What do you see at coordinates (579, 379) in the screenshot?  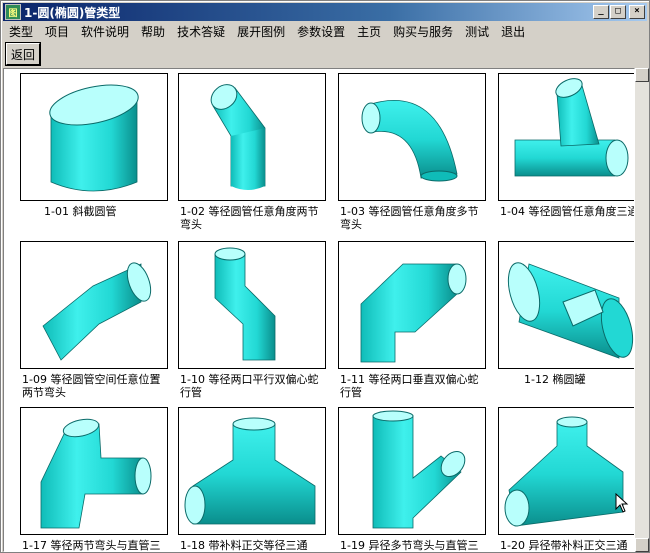 I see `caption-1-12: 1-12 椭圆罐` at bounding box center [579, 379].